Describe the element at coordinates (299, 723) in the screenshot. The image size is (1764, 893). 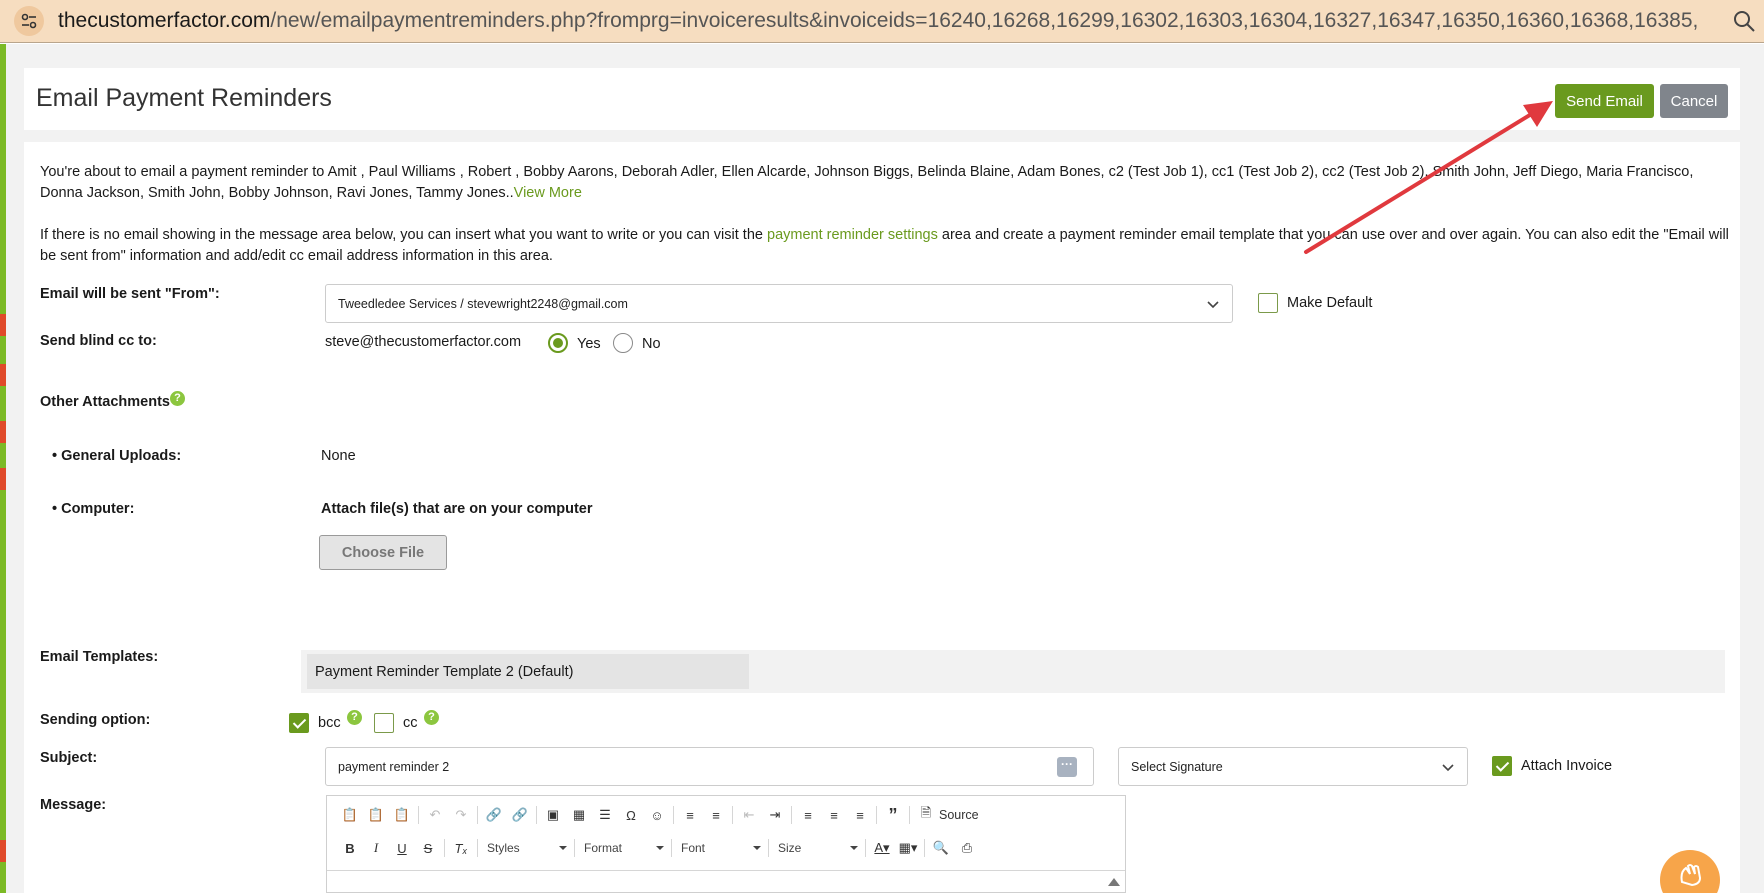
I see `bcc-checkbox` at that location.